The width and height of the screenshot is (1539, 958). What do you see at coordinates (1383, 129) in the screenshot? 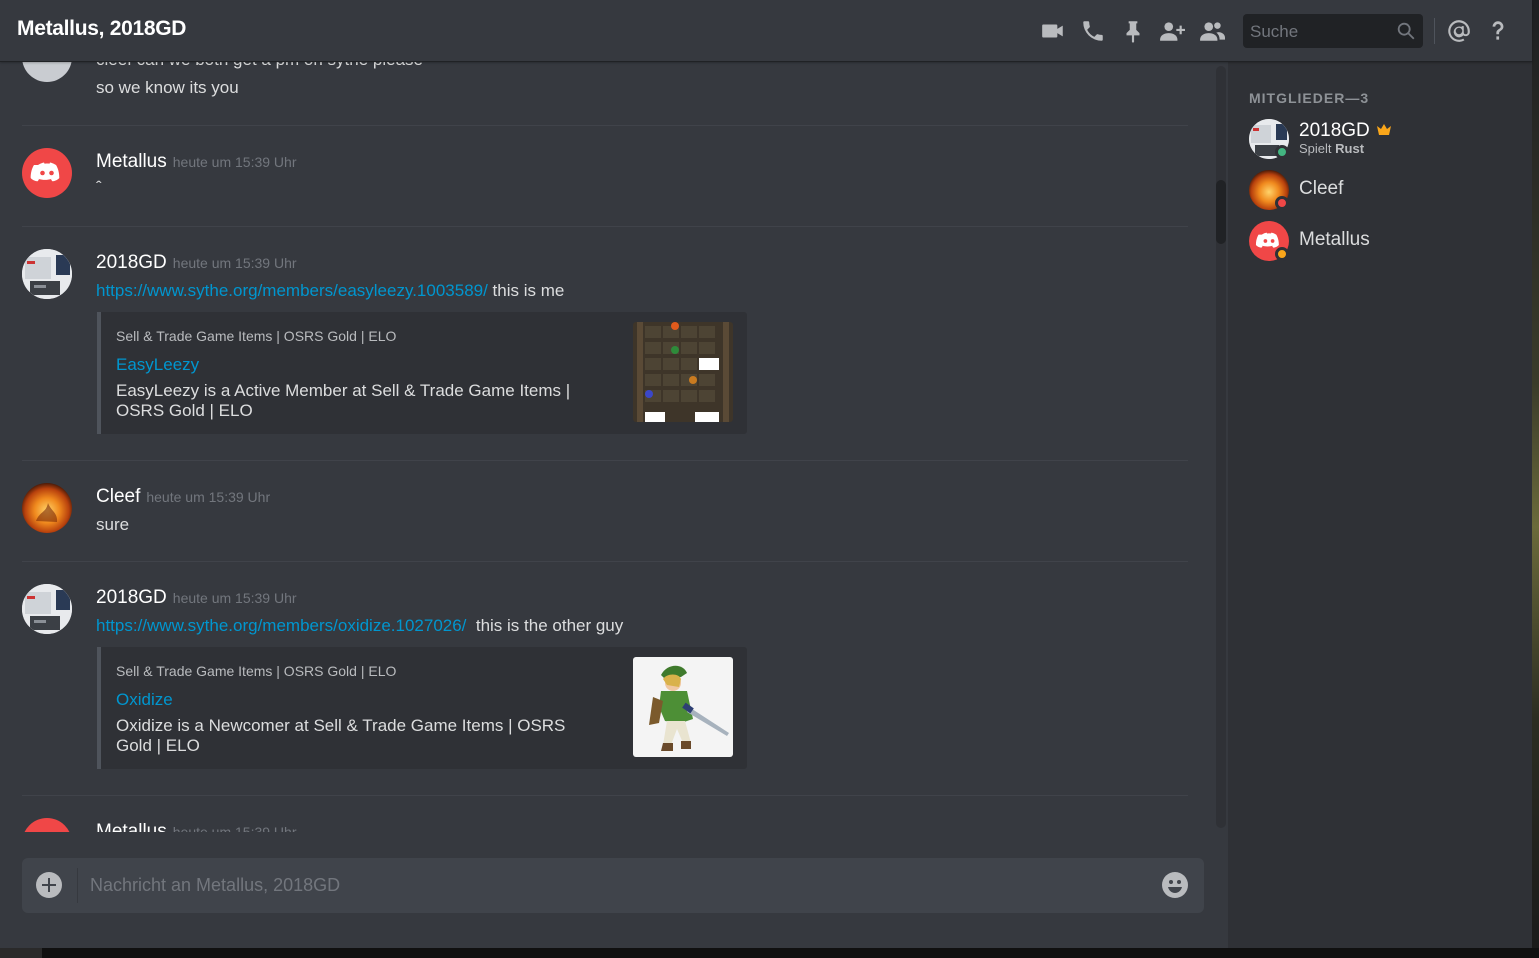
I see `owner-crown-icon` at bounding box center [1383, 129].